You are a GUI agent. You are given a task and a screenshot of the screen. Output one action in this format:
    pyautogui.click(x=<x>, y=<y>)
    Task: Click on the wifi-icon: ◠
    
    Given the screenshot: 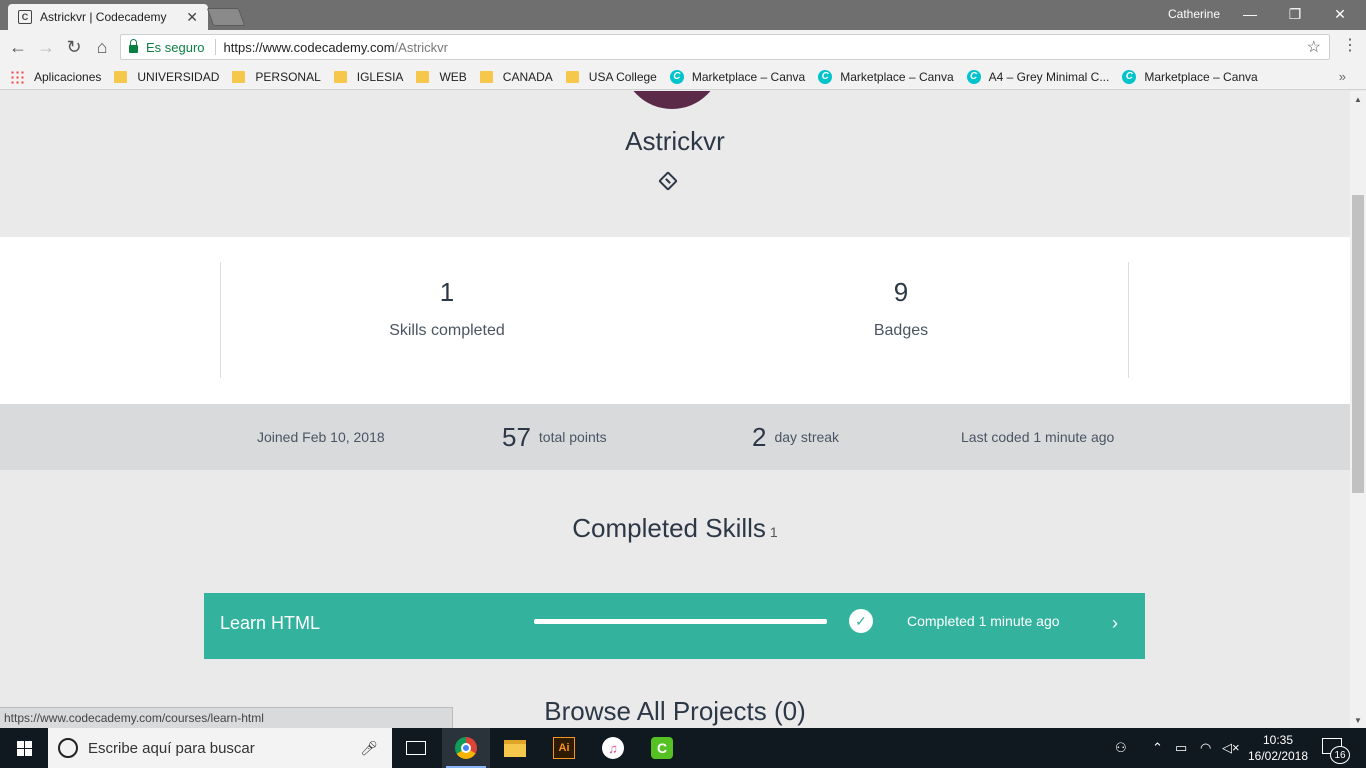 What is the action you would take?
    pyautogui.click(x=1205, y=748)
    